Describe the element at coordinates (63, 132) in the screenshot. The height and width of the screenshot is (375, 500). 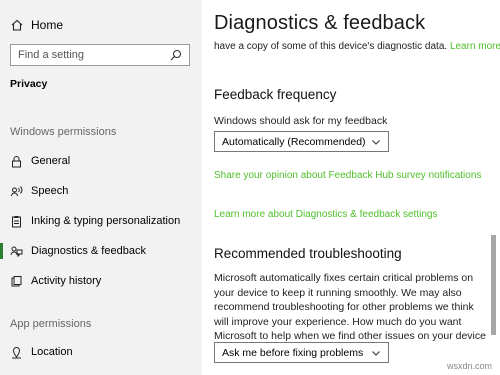
I see `section-windows-permissions: Windows permissions` at that location.